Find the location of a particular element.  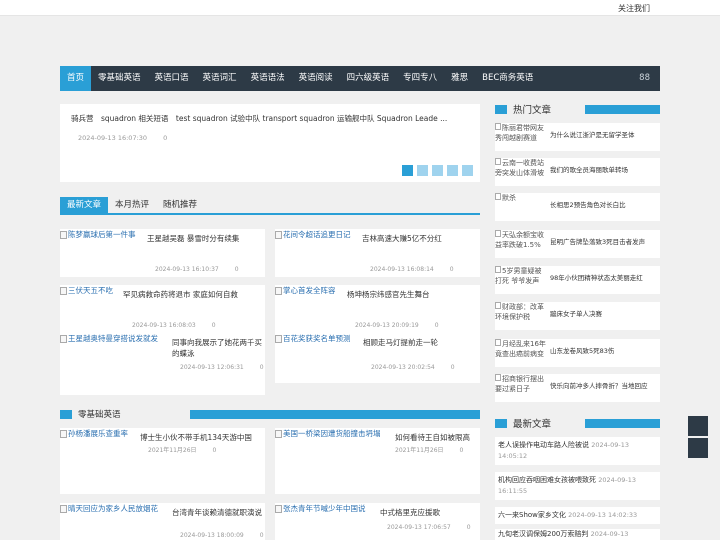

hot-title: 为什么说江浙沪是无留学圣体 is located at coordinates (604, 135).